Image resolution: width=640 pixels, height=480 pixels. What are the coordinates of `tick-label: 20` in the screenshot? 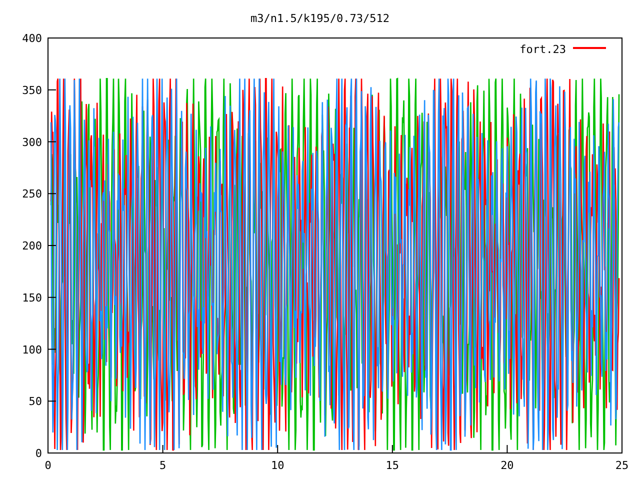 It's located at (507, 465).